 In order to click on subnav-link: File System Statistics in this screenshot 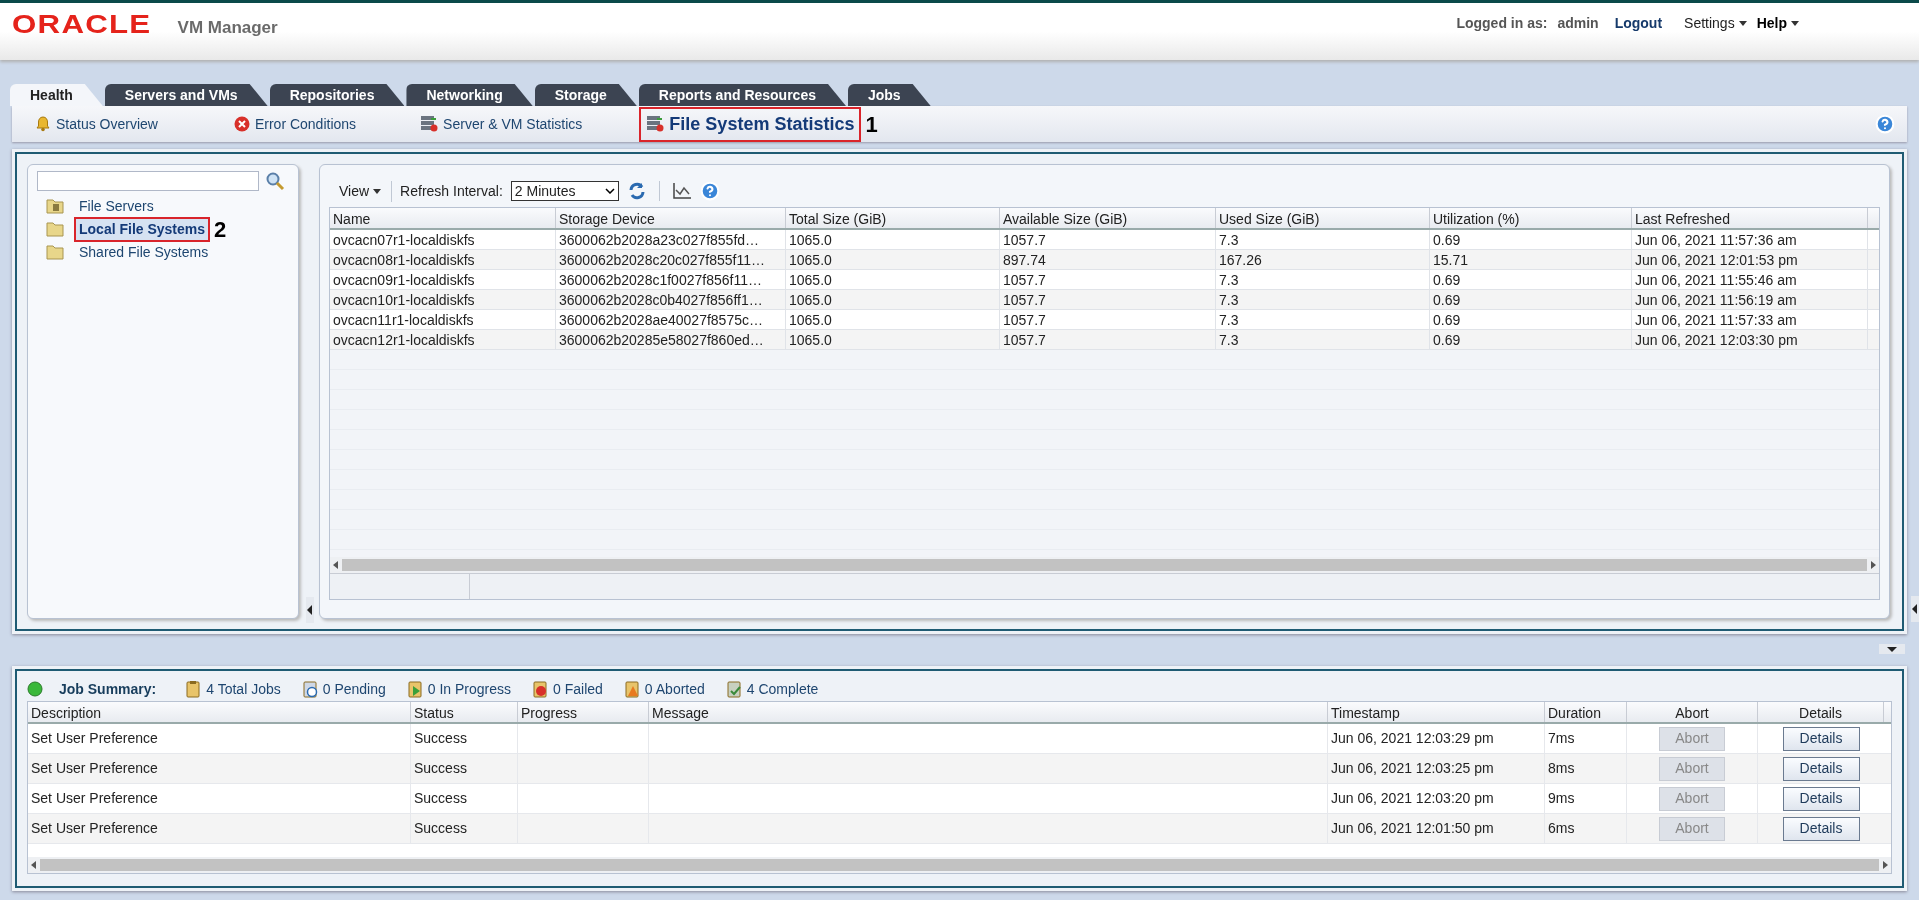, I will do `click(750, 124)`.